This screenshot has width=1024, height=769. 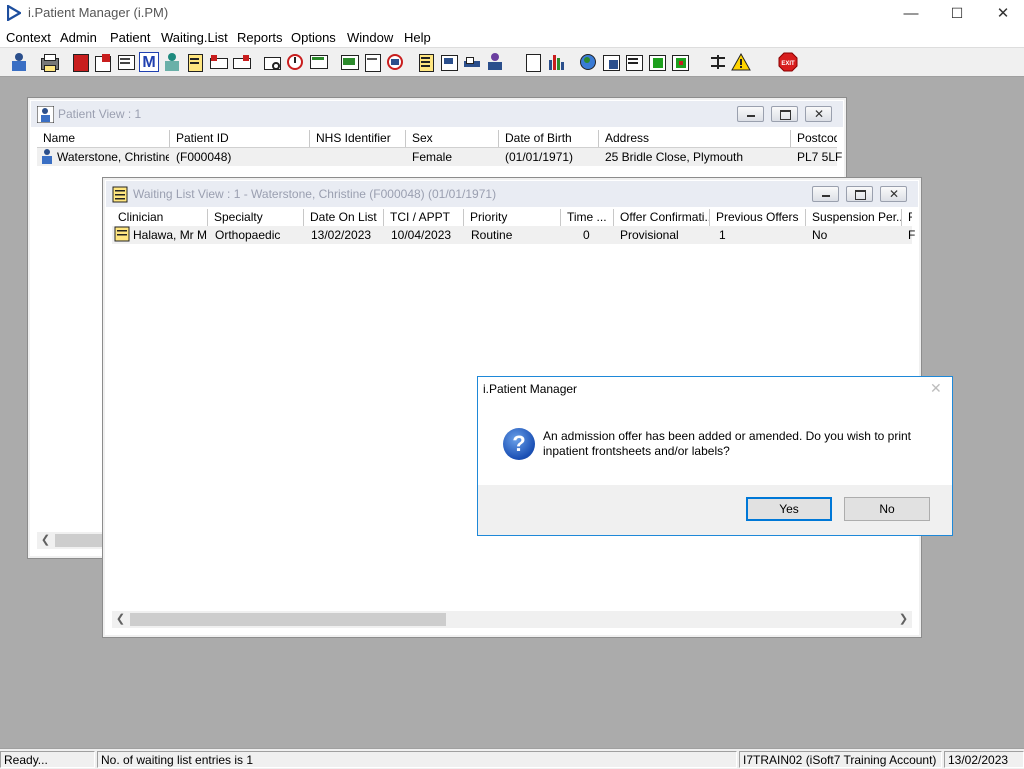 What do you see at coordinates (936, 388) in the screenshot?
I see `dialog-close-icon: ✕` at bounding box center [936, 388].